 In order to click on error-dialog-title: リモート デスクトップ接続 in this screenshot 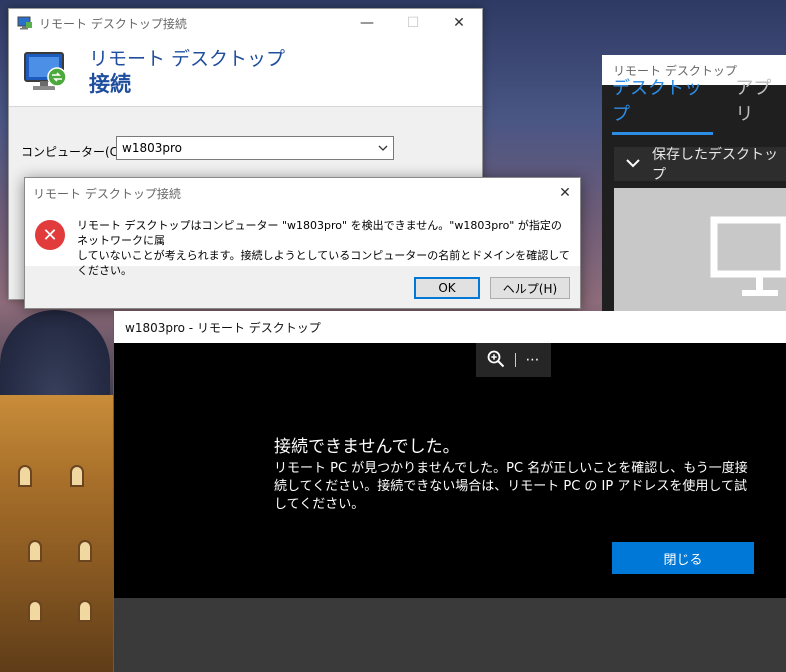, I will do `click(107, 193)`.